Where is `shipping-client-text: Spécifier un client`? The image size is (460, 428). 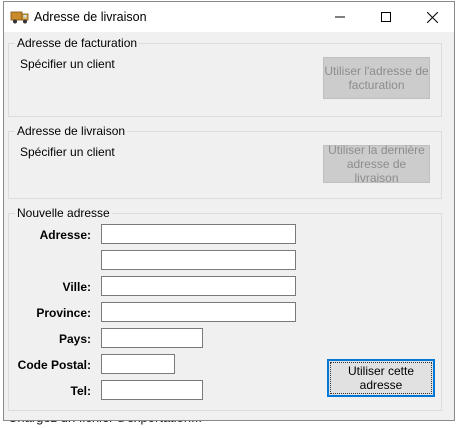
shipping-client-text: Spécifier un client is located at coordinates (67, 152).